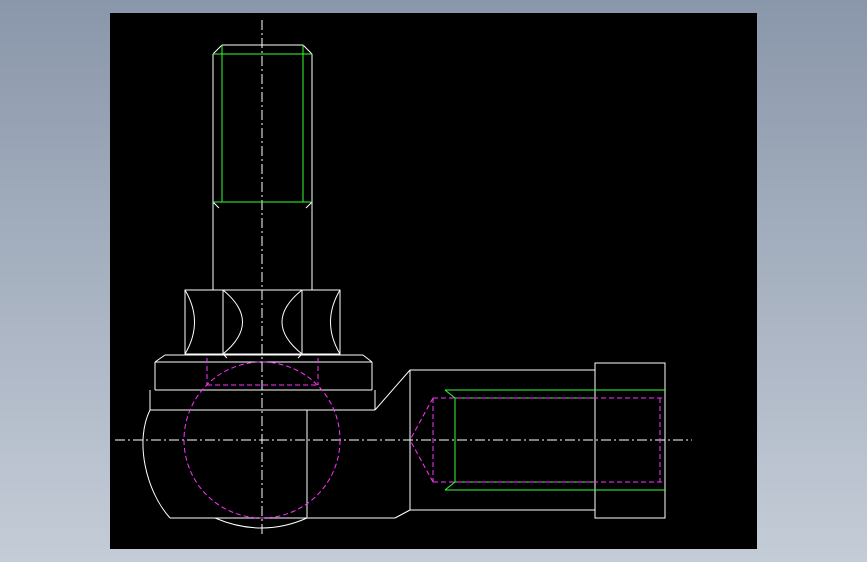 The image size is (867, 562). Describe the element at coordinates (368, 449) in the screenshot. I see `socket-housing` at that location.